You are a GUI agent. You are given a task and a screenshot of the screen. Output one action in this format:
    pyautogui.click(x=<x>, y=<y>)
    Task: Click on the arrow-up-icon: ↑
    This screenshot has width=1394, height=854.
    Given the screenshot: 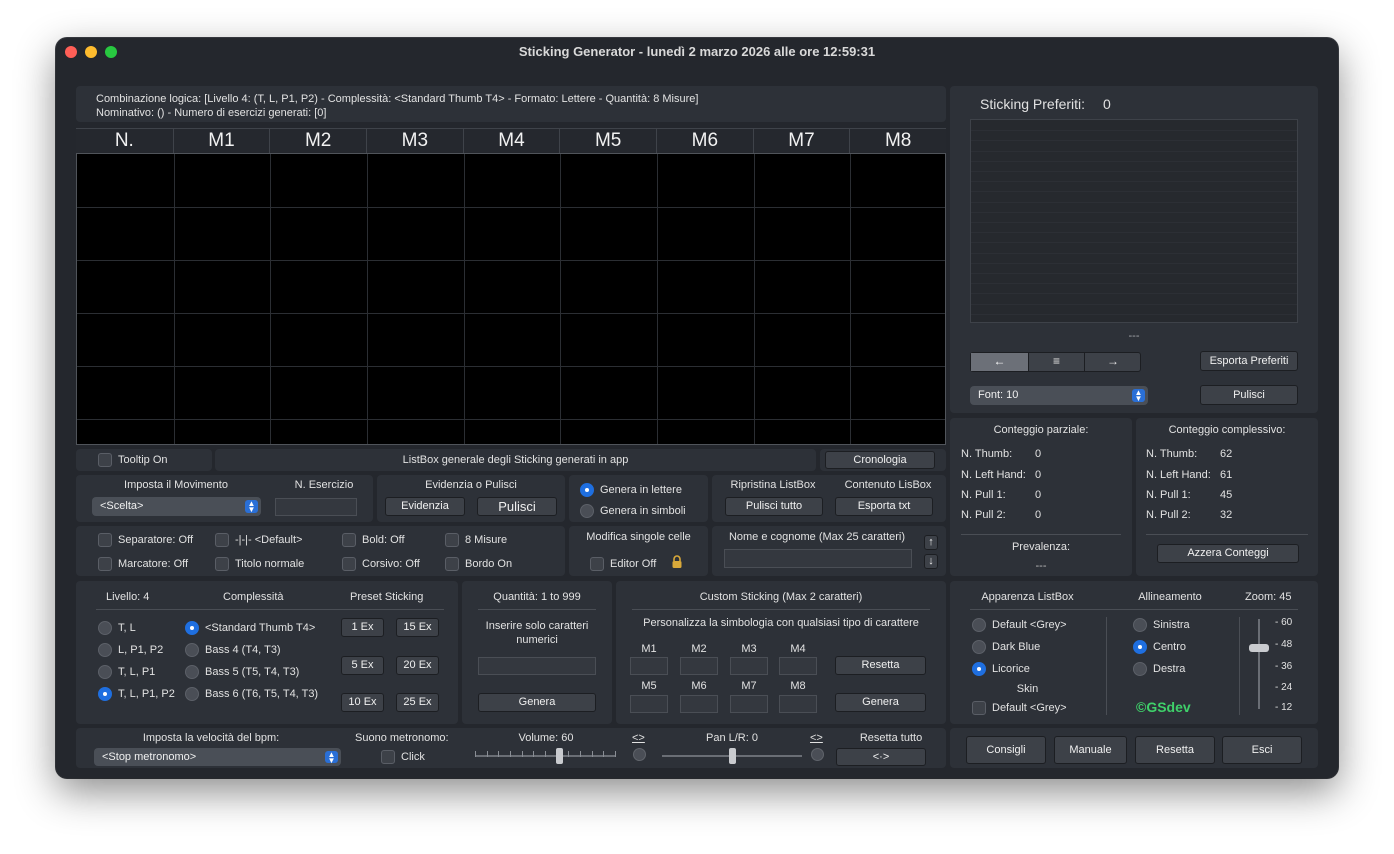 What is the action you would take?
    pyautogui.click(x=931, y=542)
    